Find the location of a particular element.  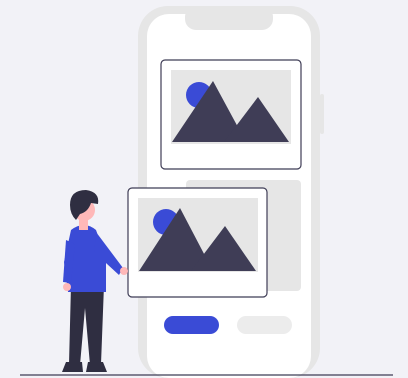

image-card-top is located at coordinates (231, 114).